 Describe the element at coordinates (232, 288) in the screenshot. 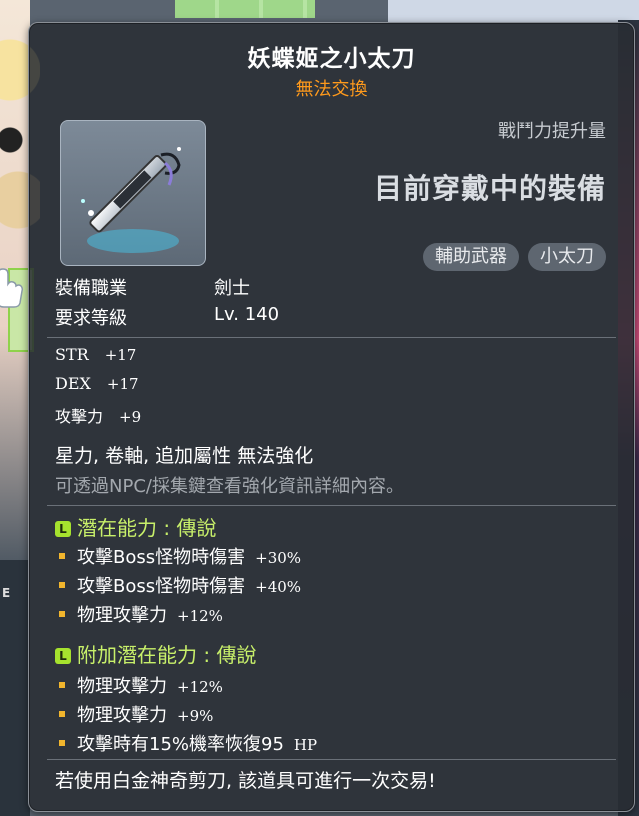

I see `job-value: 劍士` at that location.